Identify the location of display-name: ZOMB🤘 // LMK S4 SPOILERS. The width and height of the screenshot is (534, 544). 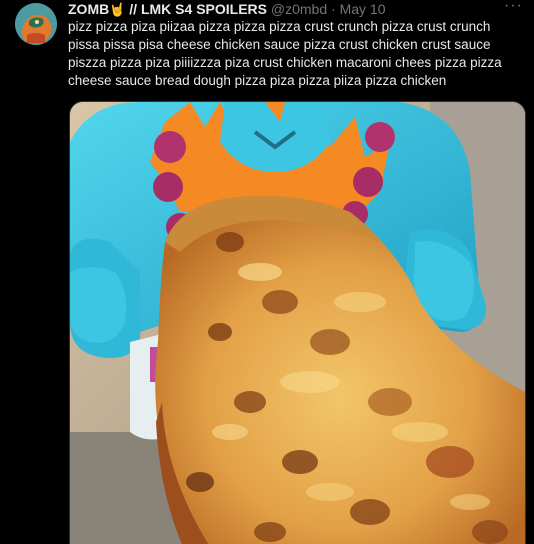
(167, 9).